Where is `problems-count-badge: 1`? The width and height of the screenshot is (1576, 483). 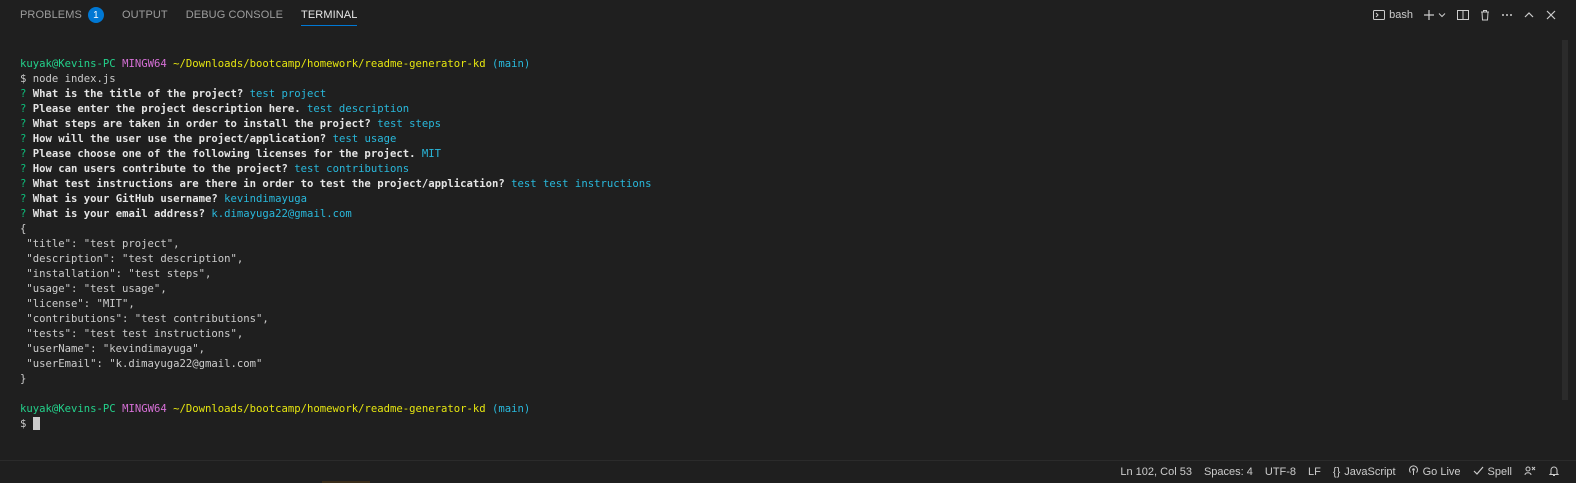 problems-count-badge: 1 is located at coordinates (95, 15).